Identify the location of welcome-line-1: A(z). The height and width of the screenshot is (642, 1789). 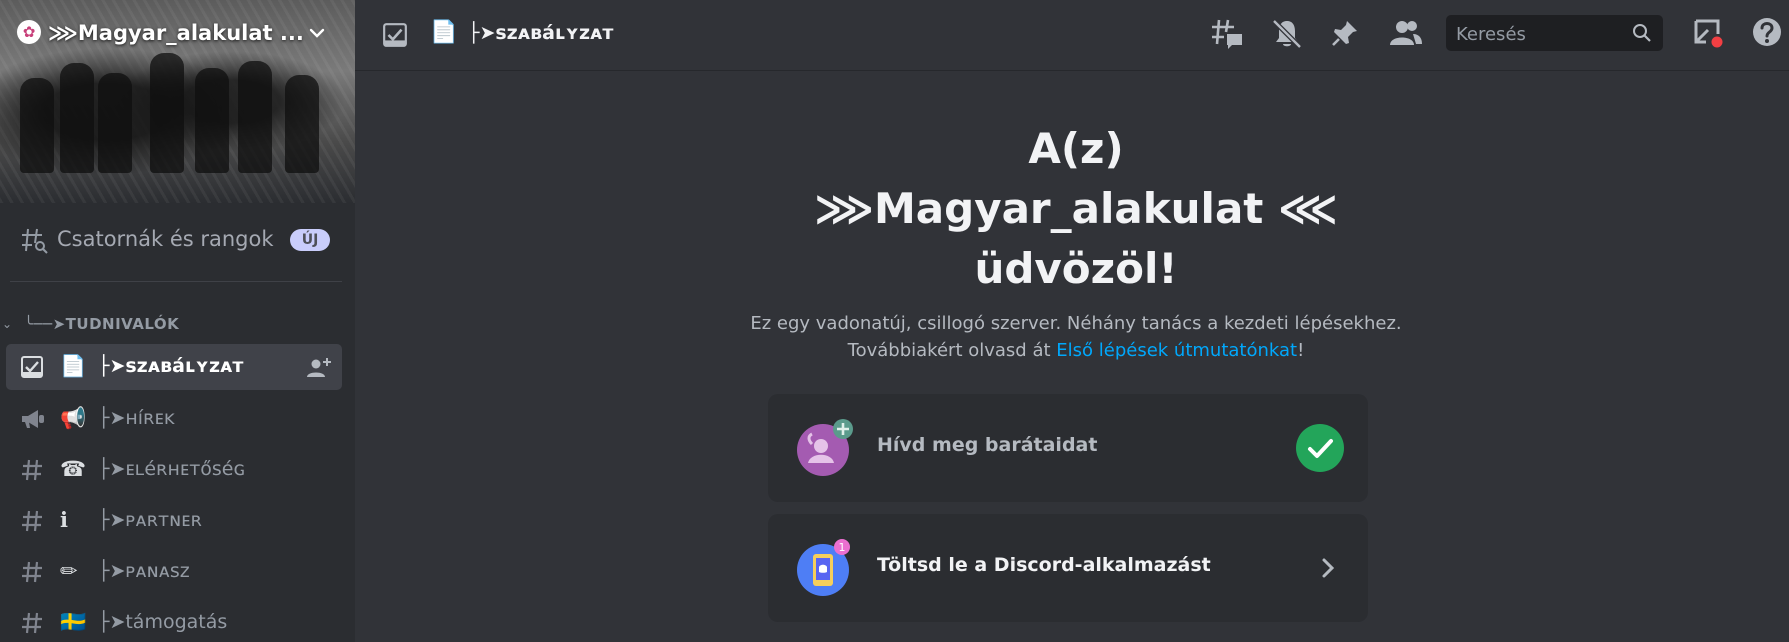
(1076, 148).